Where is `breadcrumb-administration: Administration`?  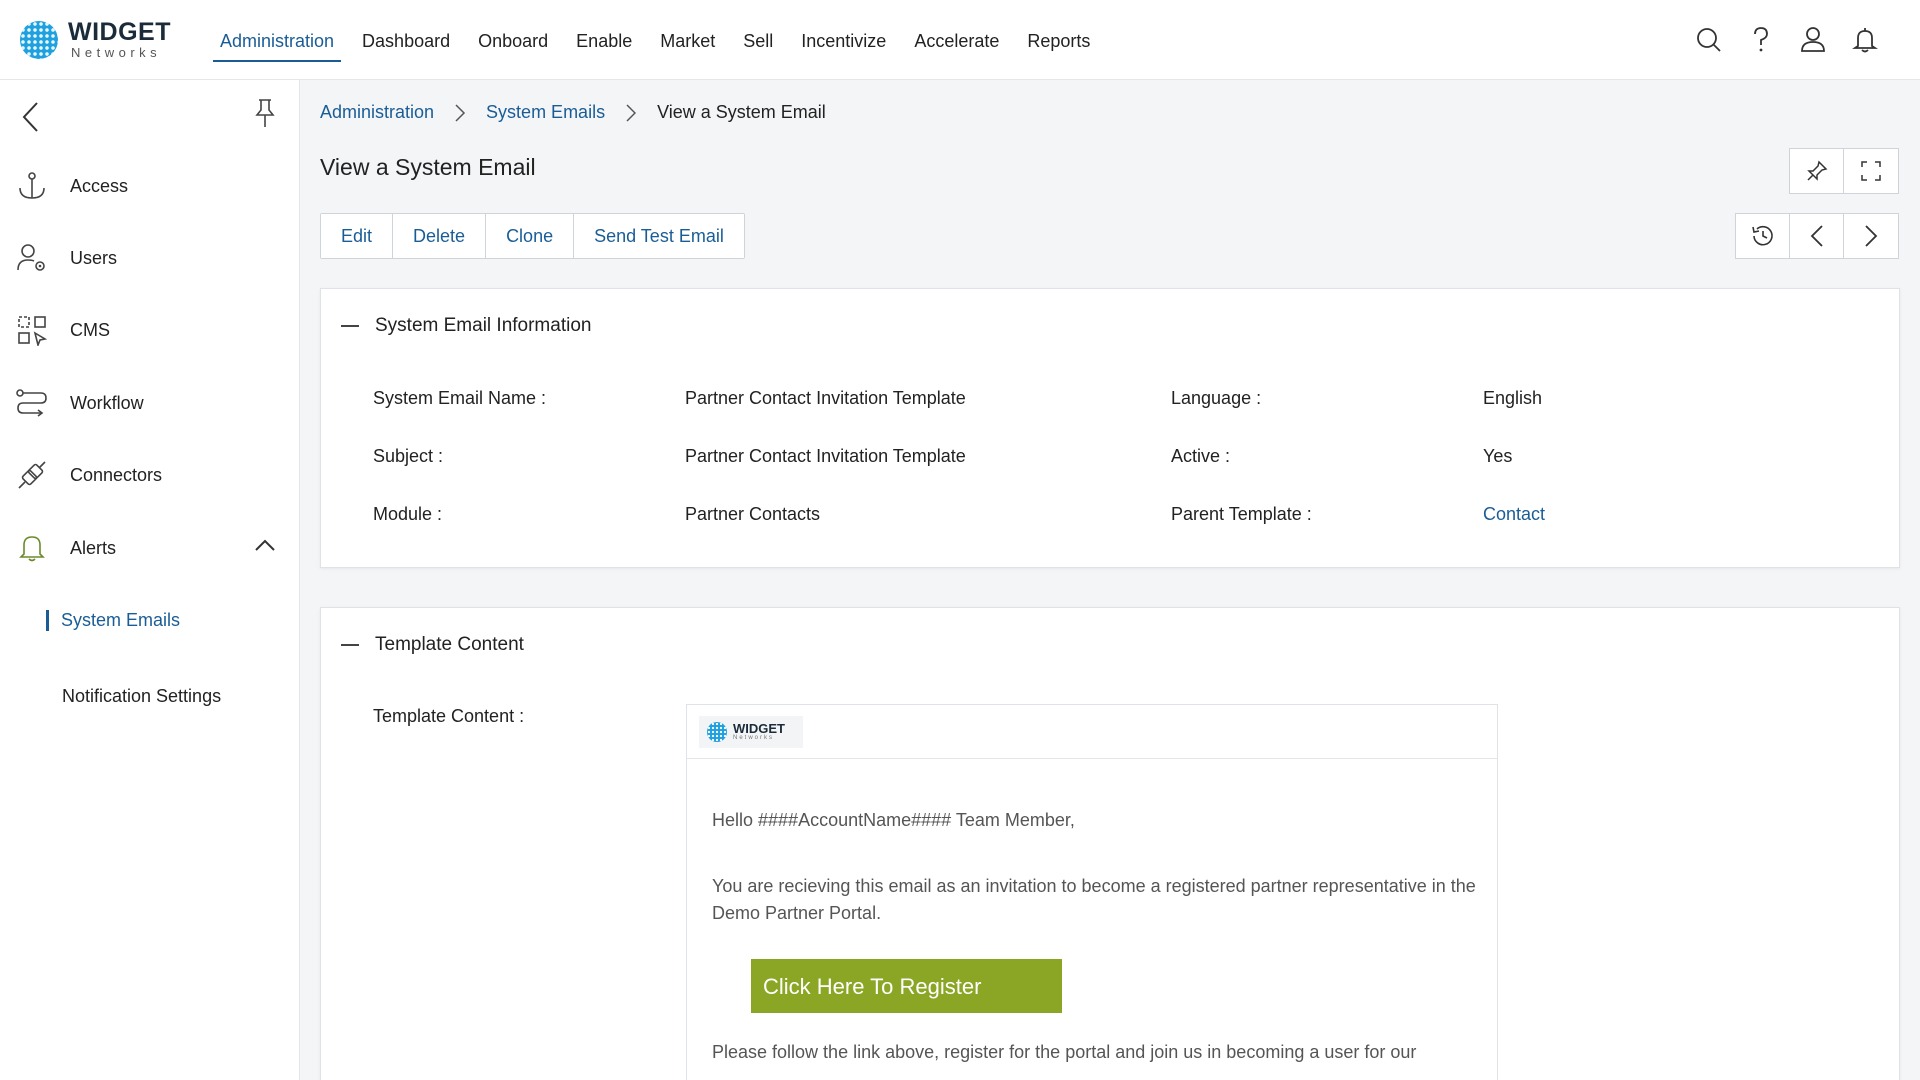 breadcrumb-administration: Administration is located at coordinates (377, 112).